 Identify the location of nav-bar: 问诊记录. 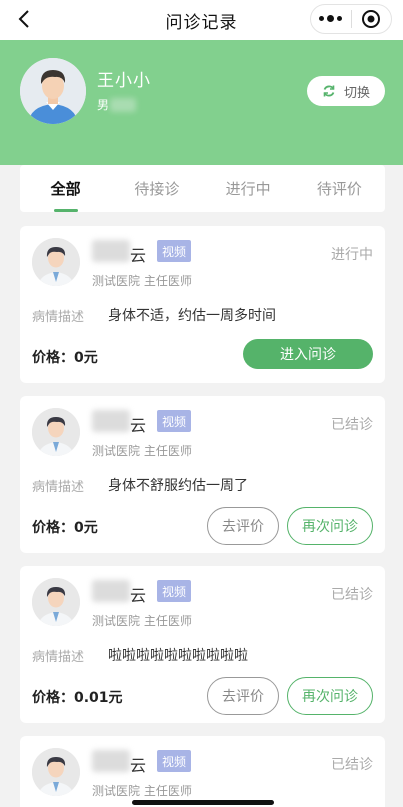
(201, 20).